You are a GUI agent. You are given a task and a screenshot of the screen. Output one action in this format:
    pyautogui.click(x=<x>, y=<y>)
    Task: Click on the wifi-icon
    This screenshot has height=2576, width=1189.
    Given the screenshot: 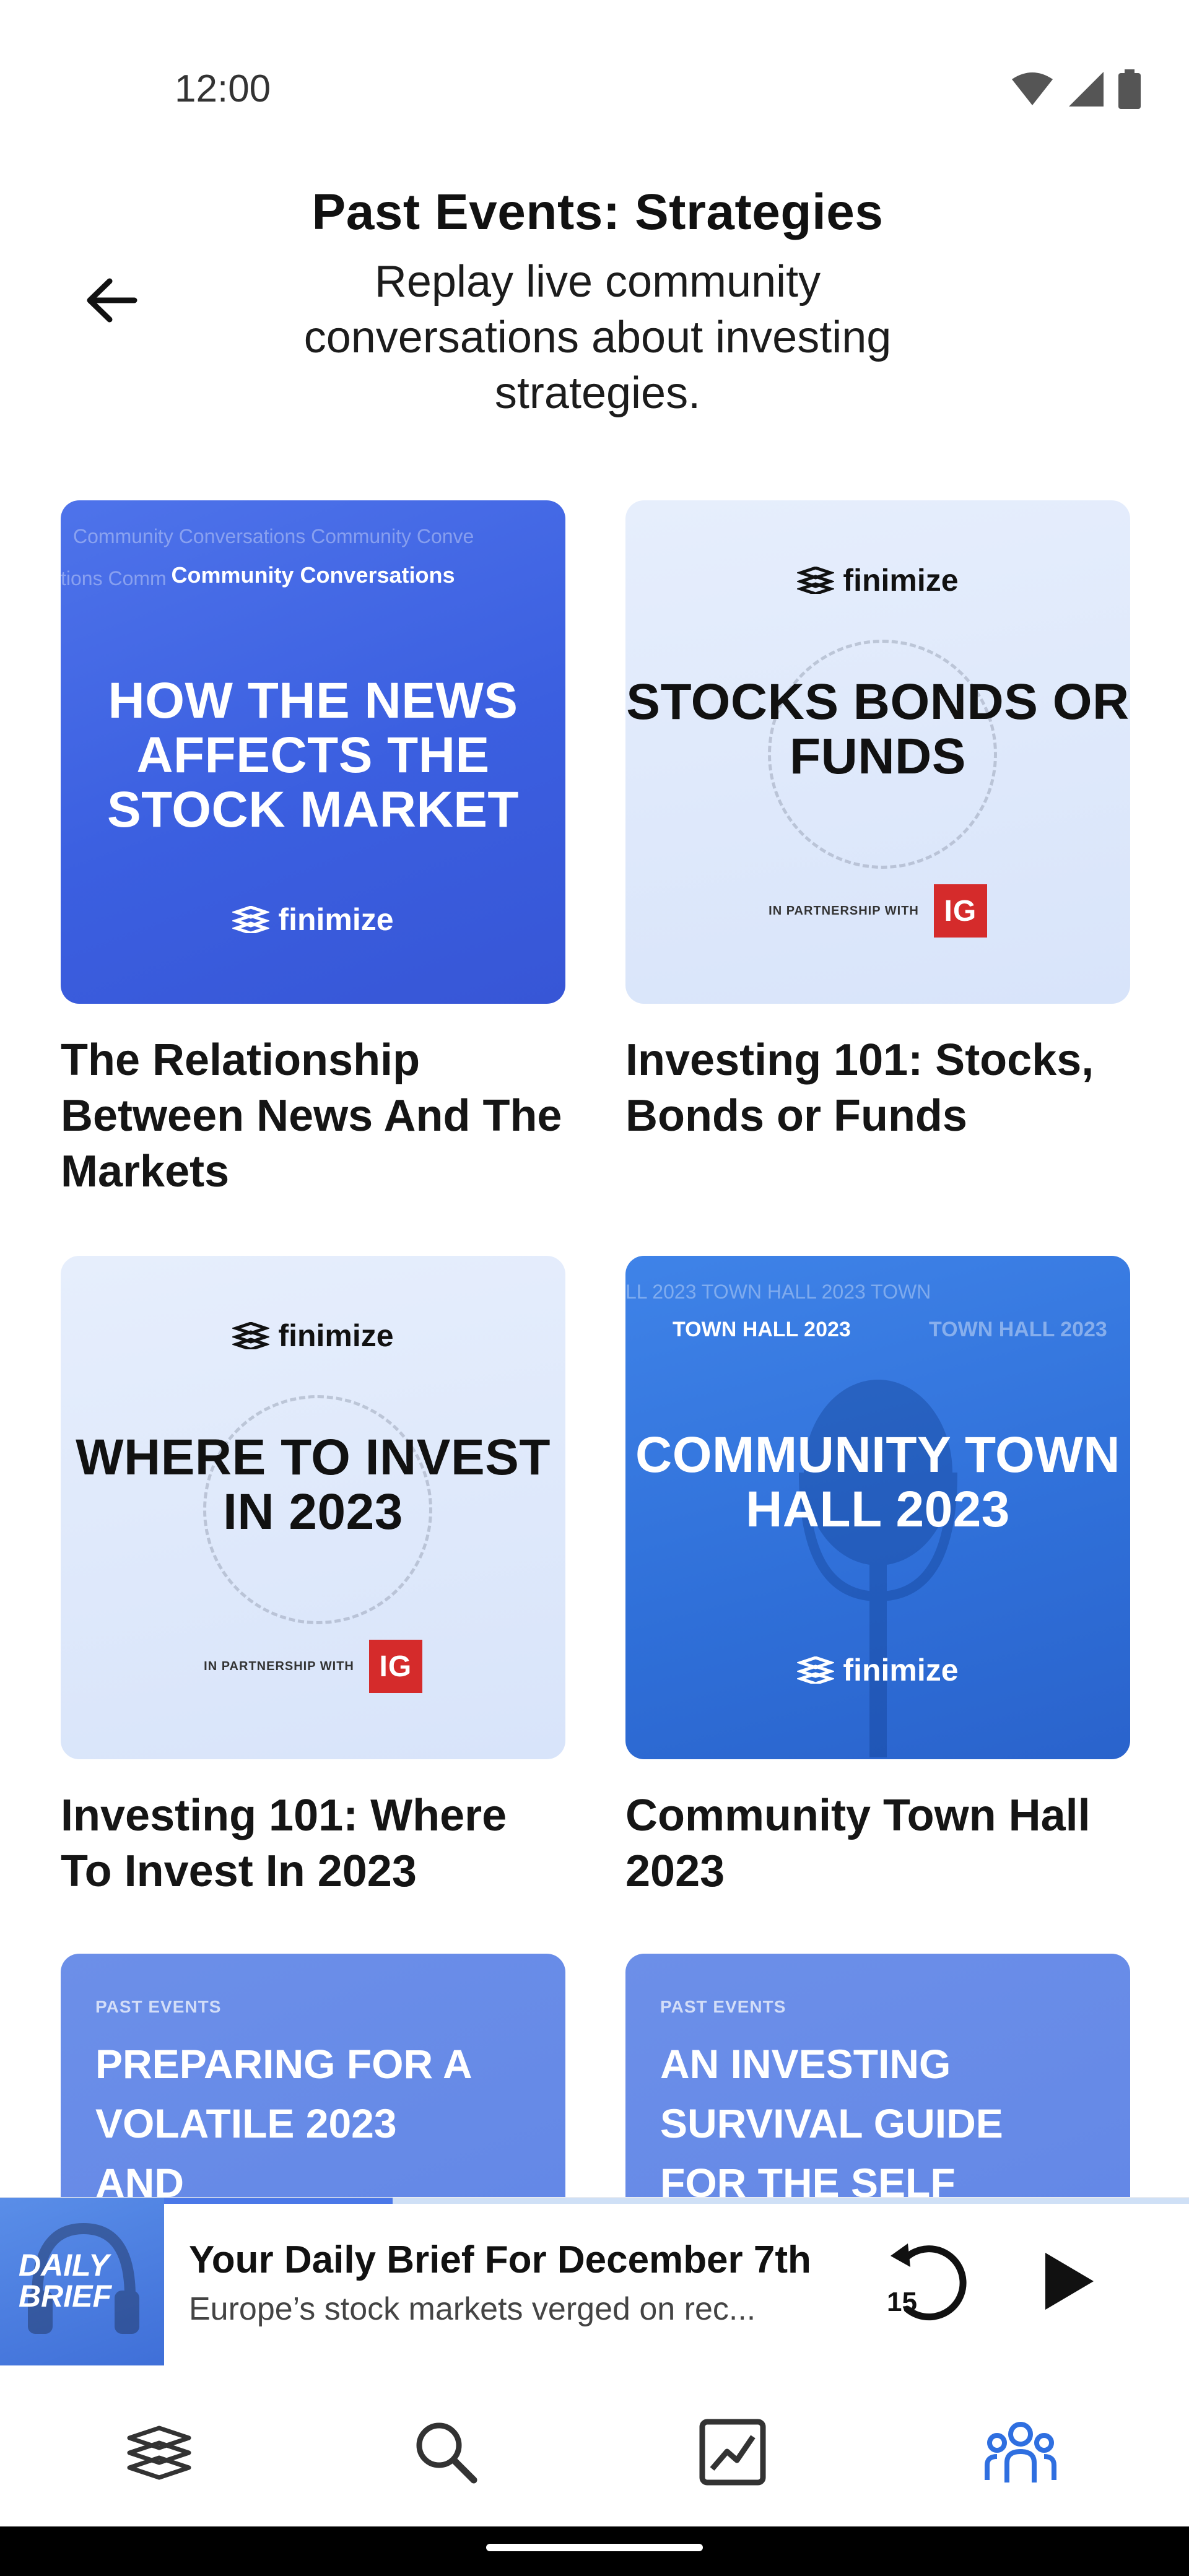 What is the action you would take?
    pyautogui.click(x=1032, y=88)
    